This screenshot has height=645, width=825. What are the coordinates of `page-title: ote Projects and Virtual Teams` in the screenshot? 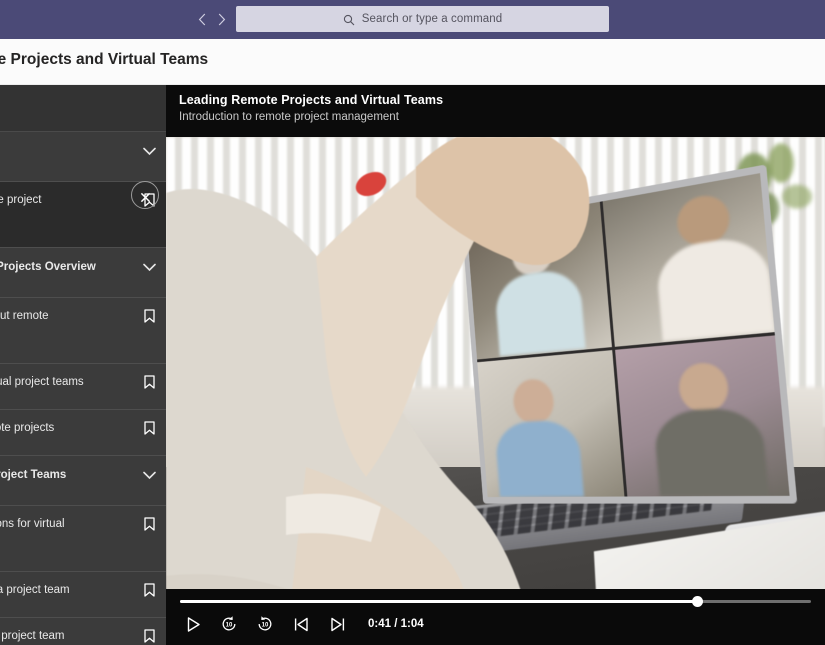 It's located at (104, 59).